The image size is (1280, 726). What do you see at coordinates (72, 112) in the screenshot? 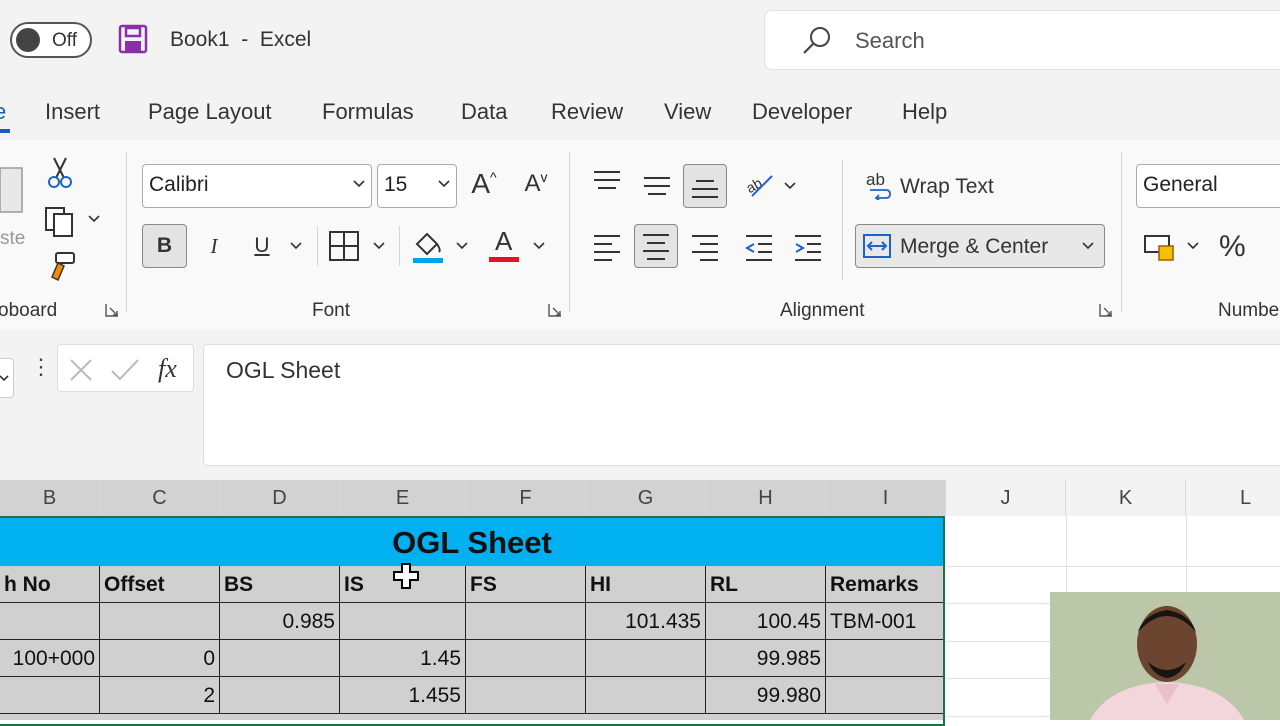
I see `tab-insert: Insert` at bounding box center [72, 112].